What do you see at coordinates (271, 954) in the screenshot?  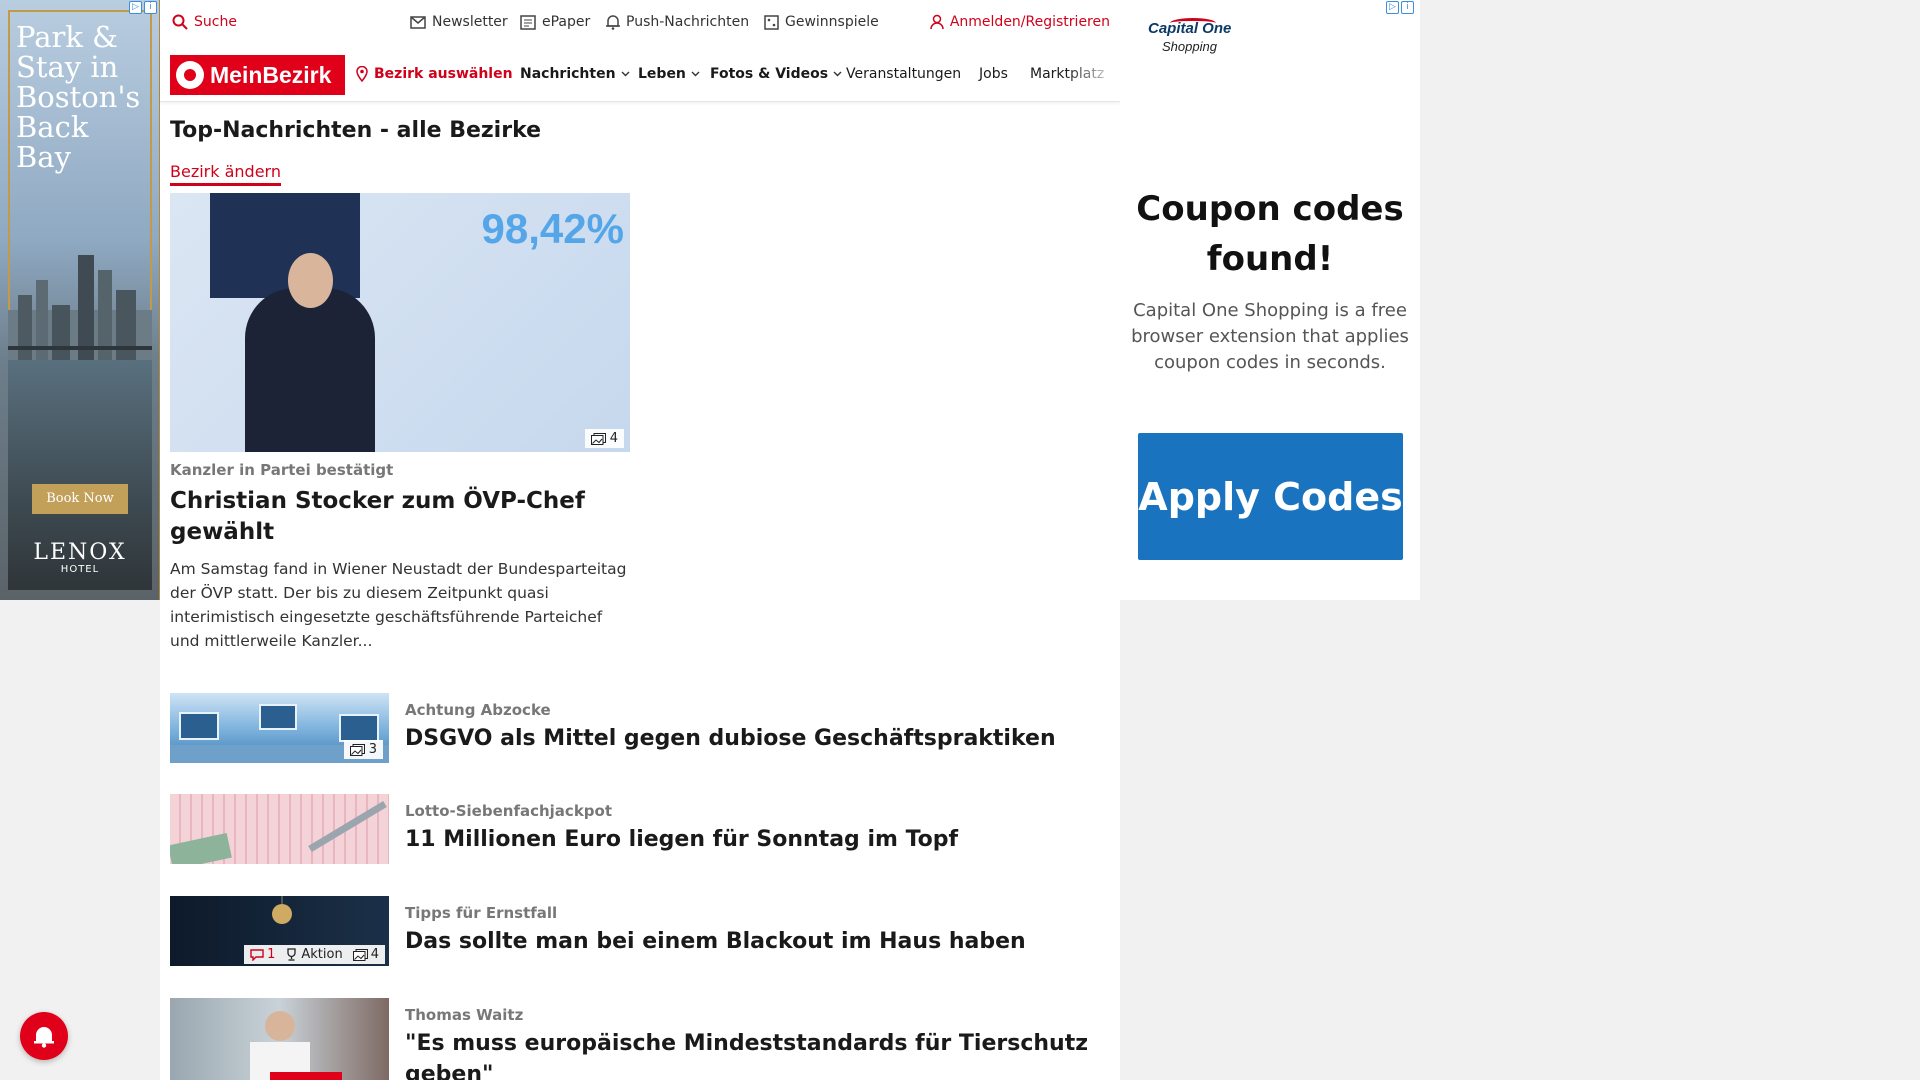 I see `comment-count: 1` at bounding box center [271, 954].